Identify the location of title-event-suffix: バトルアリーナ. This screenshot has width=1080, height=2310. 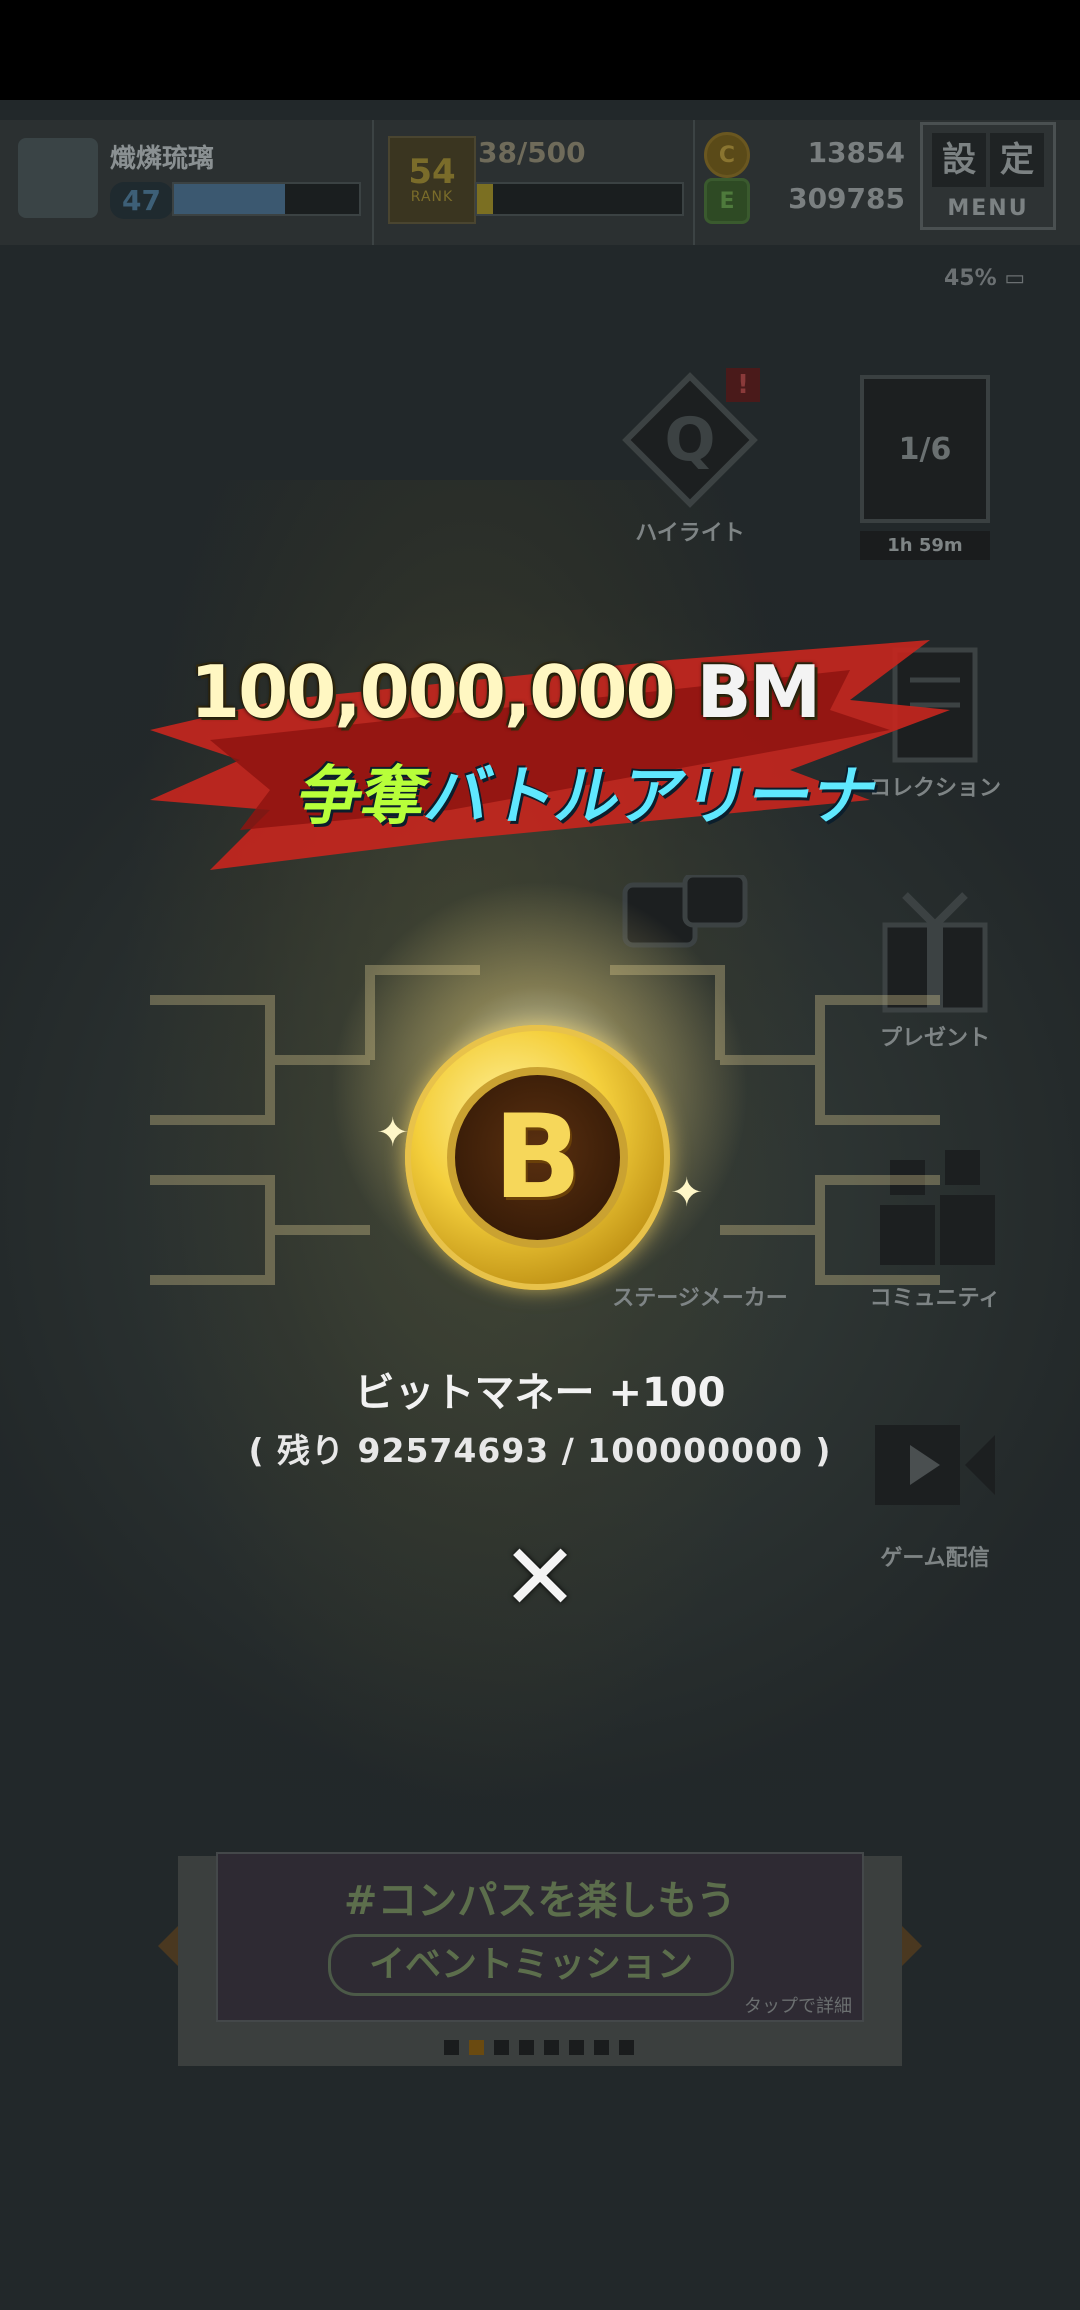
(651, 797).